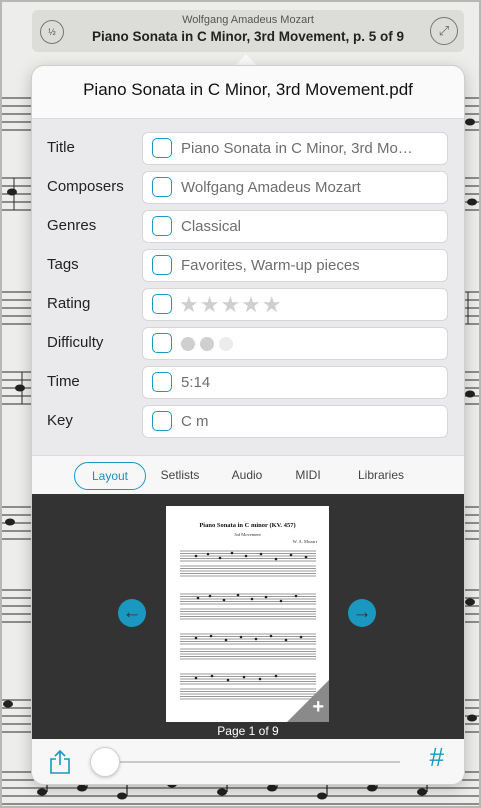 The height and width of the screenshot is (808, 481). I want to click on page-slider-knob, so click(105, 762).